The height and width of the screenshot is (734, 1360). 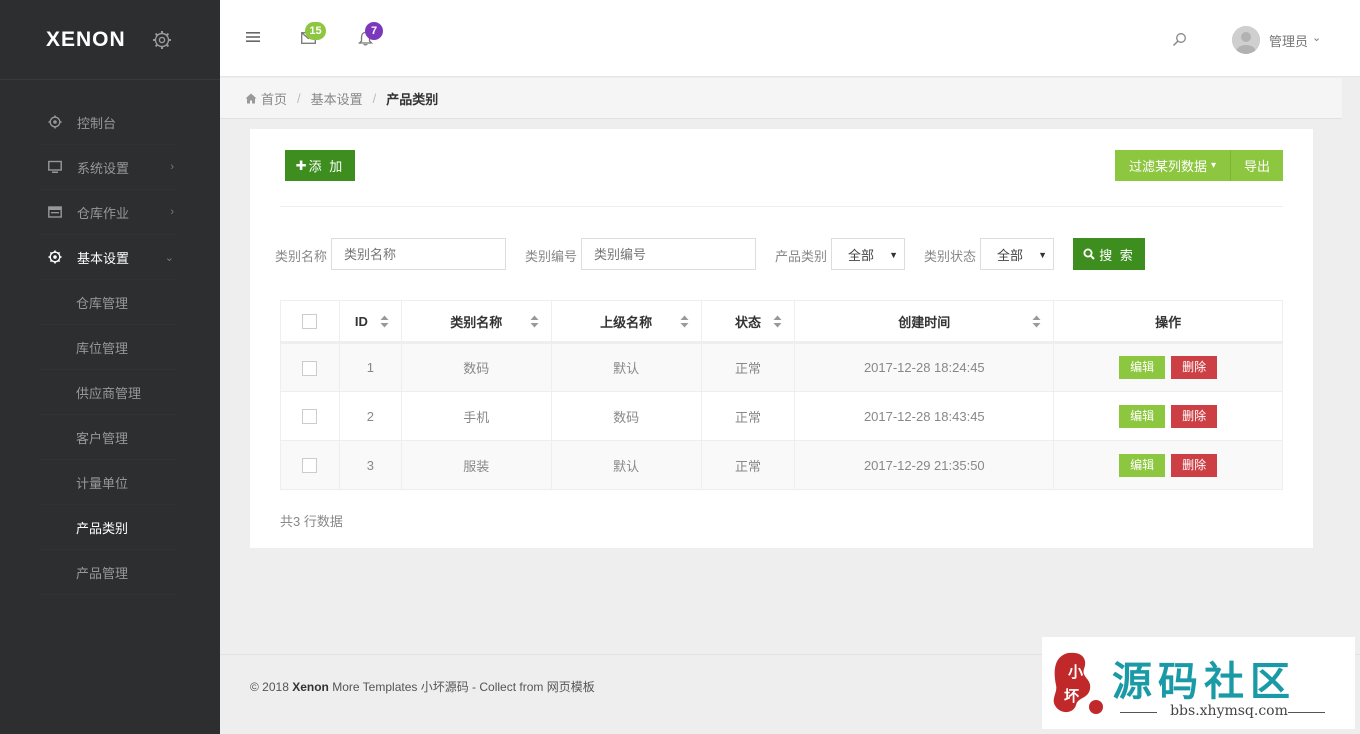 I want to click on watermark-url: bbs.xhymsq.com, so click(x=1229, y=711).